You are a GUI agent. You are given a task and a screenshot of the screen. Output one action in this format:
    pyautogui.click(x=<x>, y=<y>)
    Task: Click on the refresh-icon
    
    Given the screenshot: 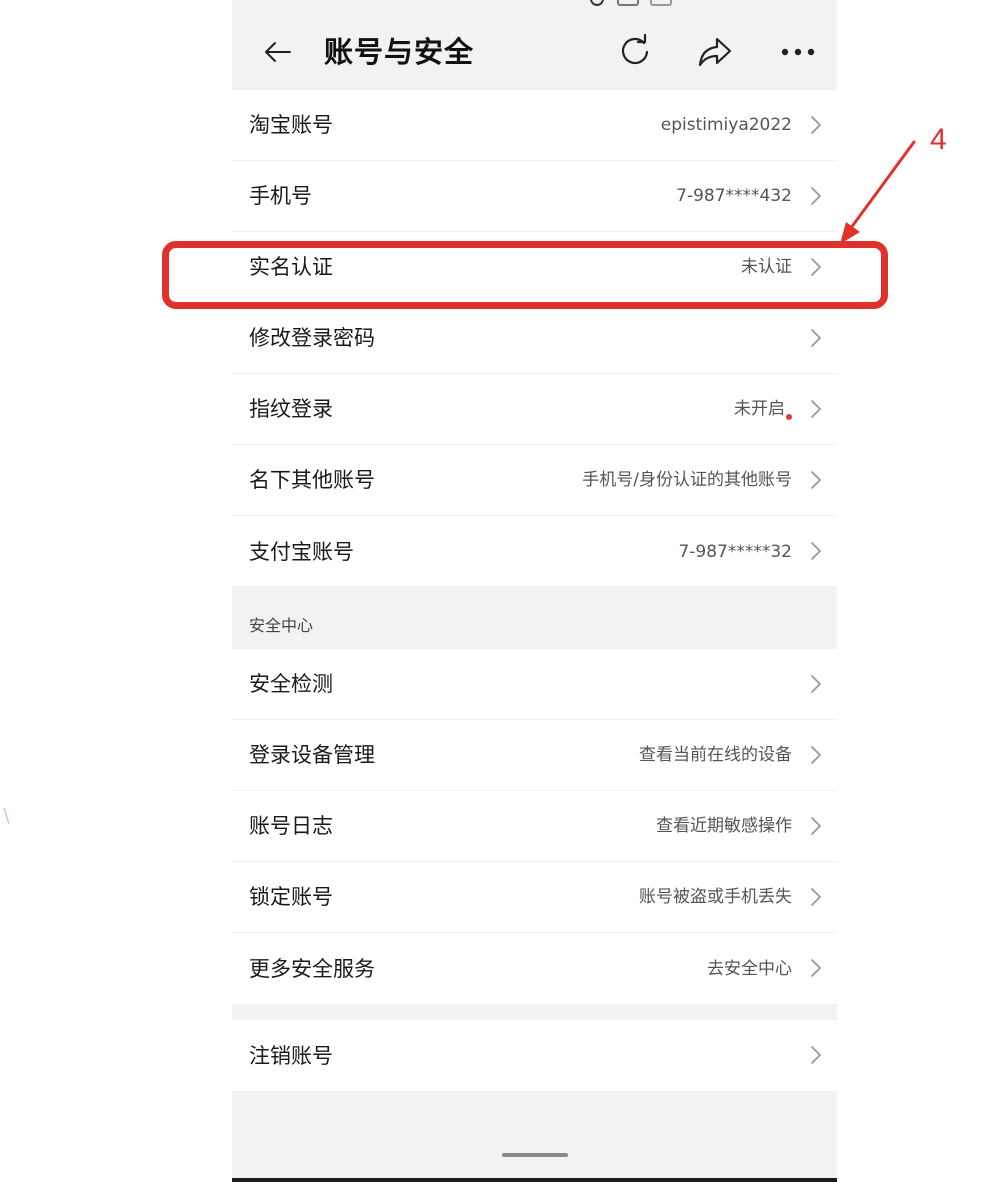 What is the action you would take?
    pyautogui.click(x=635, y=49)
    